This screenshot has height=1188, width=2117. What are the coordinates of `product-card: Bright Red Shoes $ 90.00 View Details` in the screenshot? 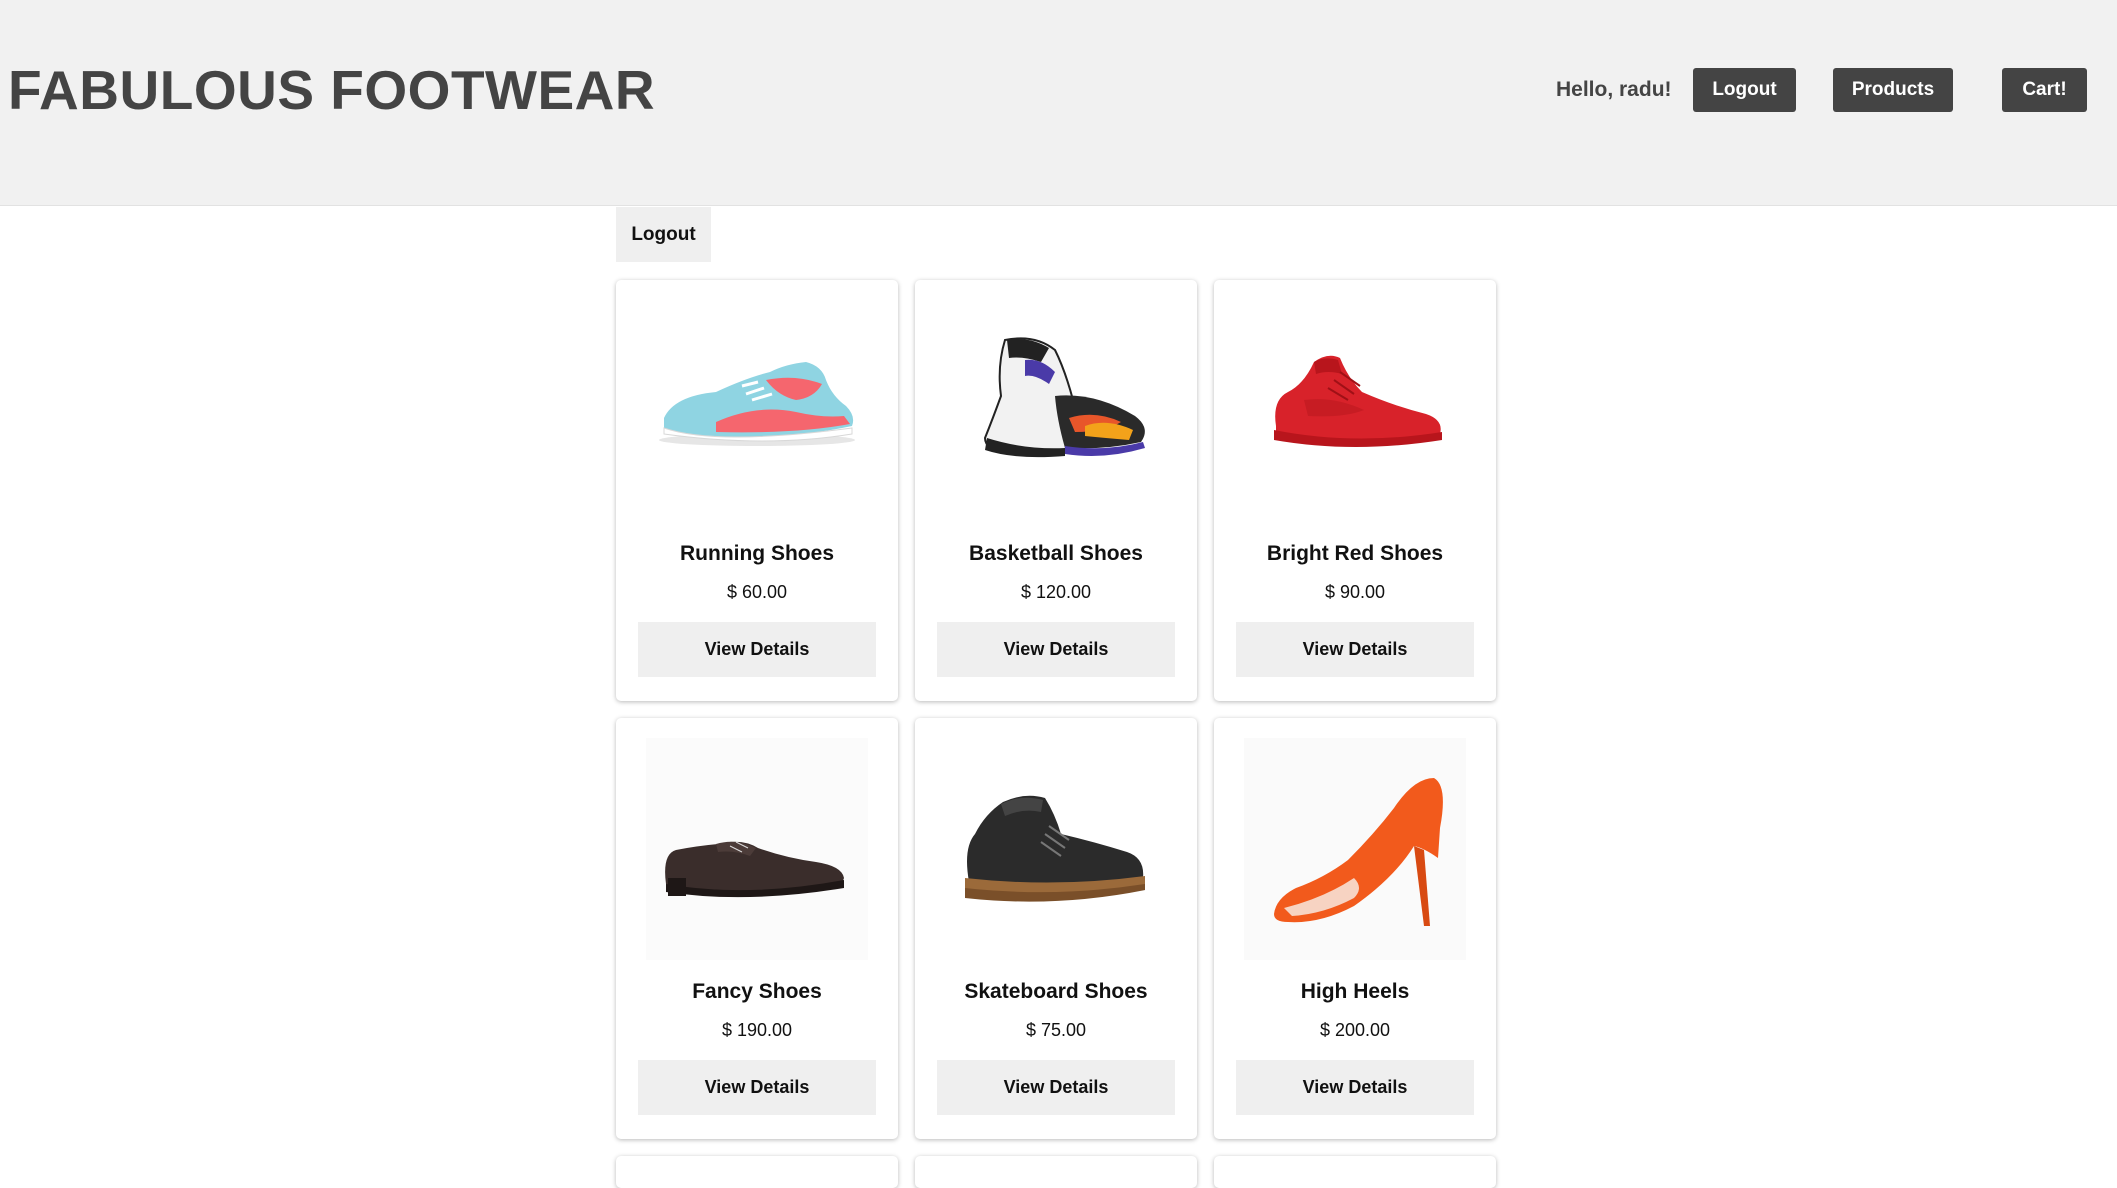 It's located at (1355, 490).